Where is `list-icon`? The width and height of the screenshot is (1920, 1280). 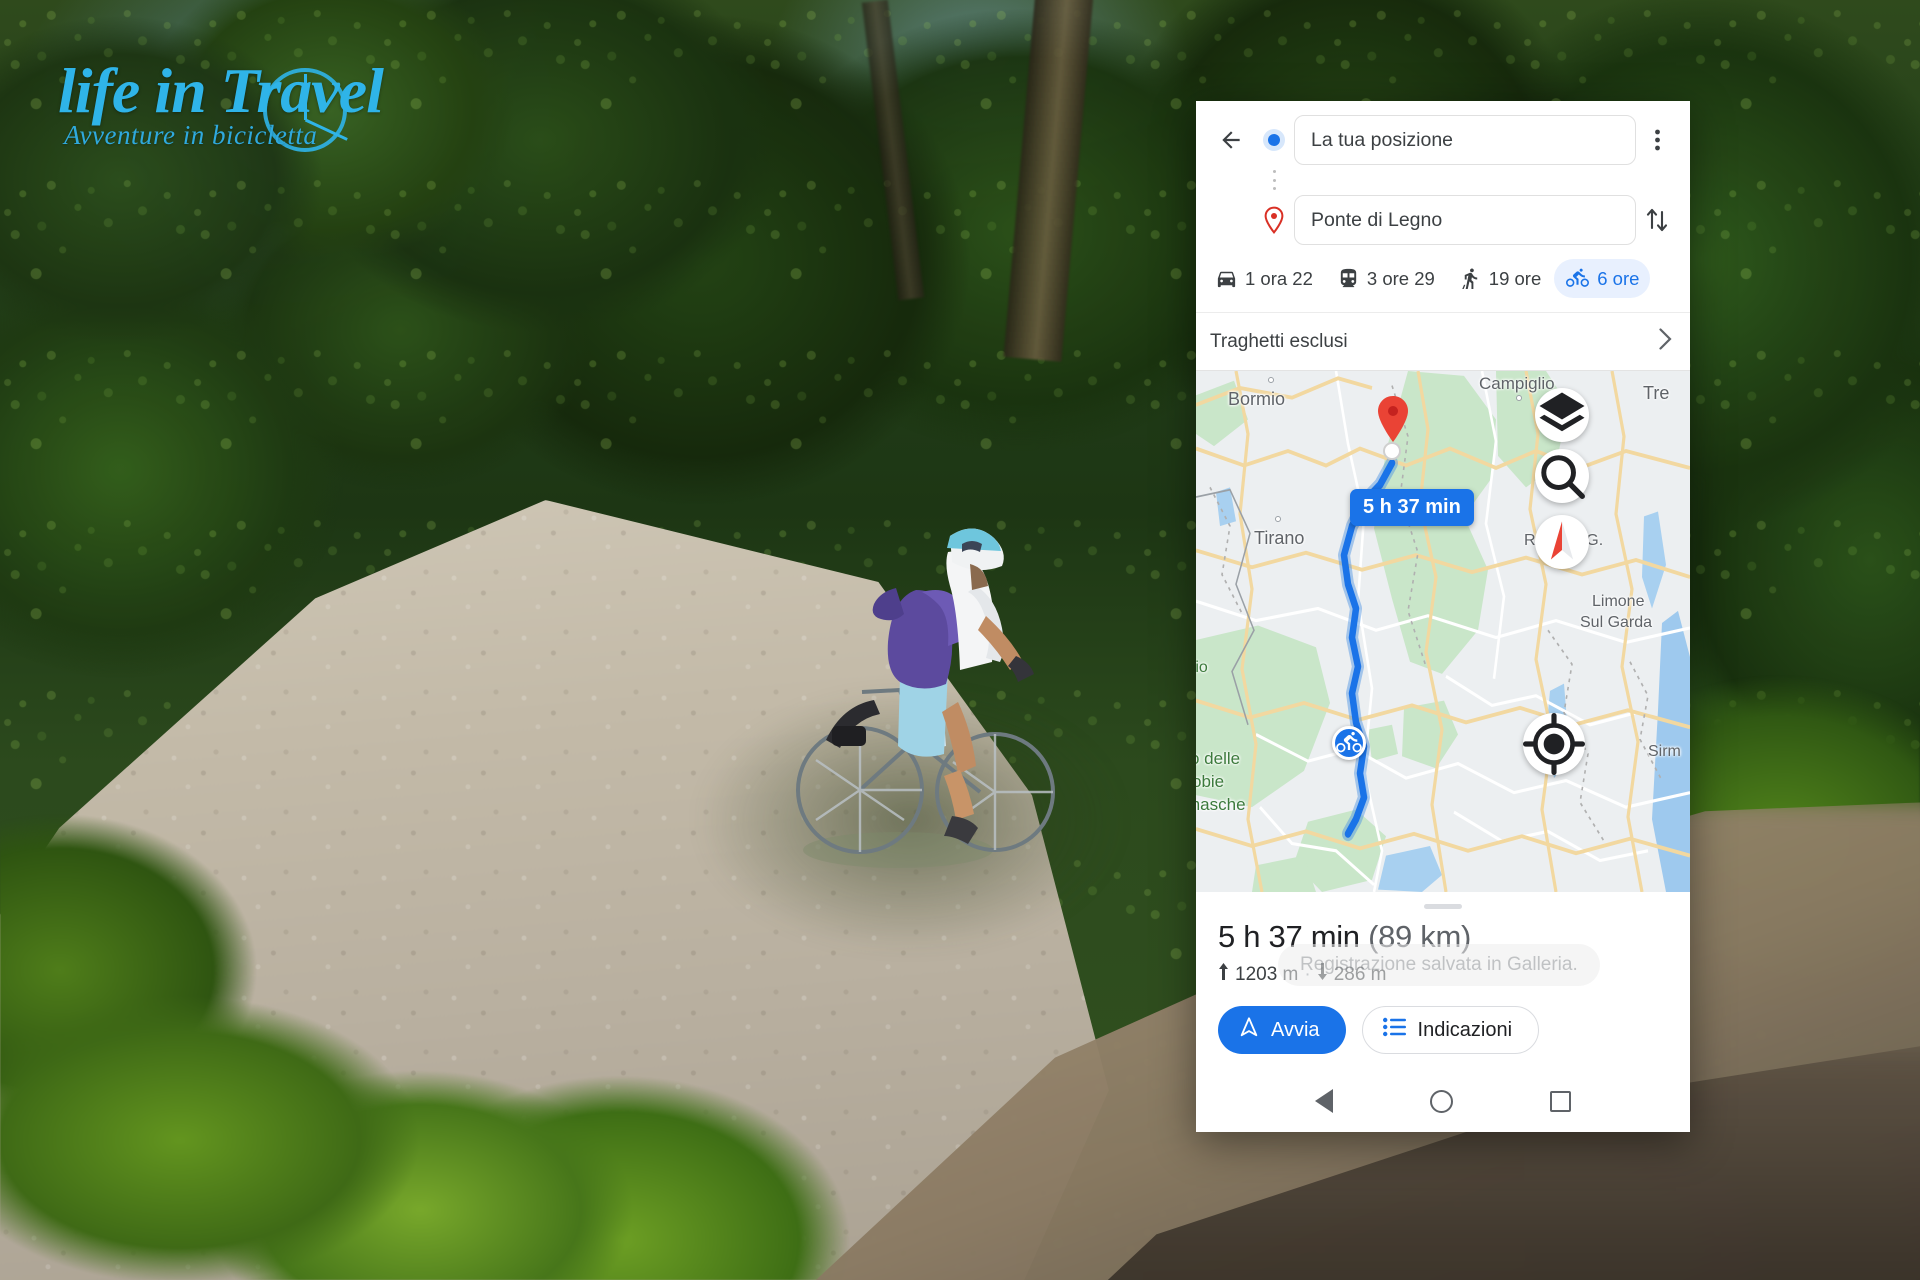
list-icon is located at coordinates (1394, 1030).